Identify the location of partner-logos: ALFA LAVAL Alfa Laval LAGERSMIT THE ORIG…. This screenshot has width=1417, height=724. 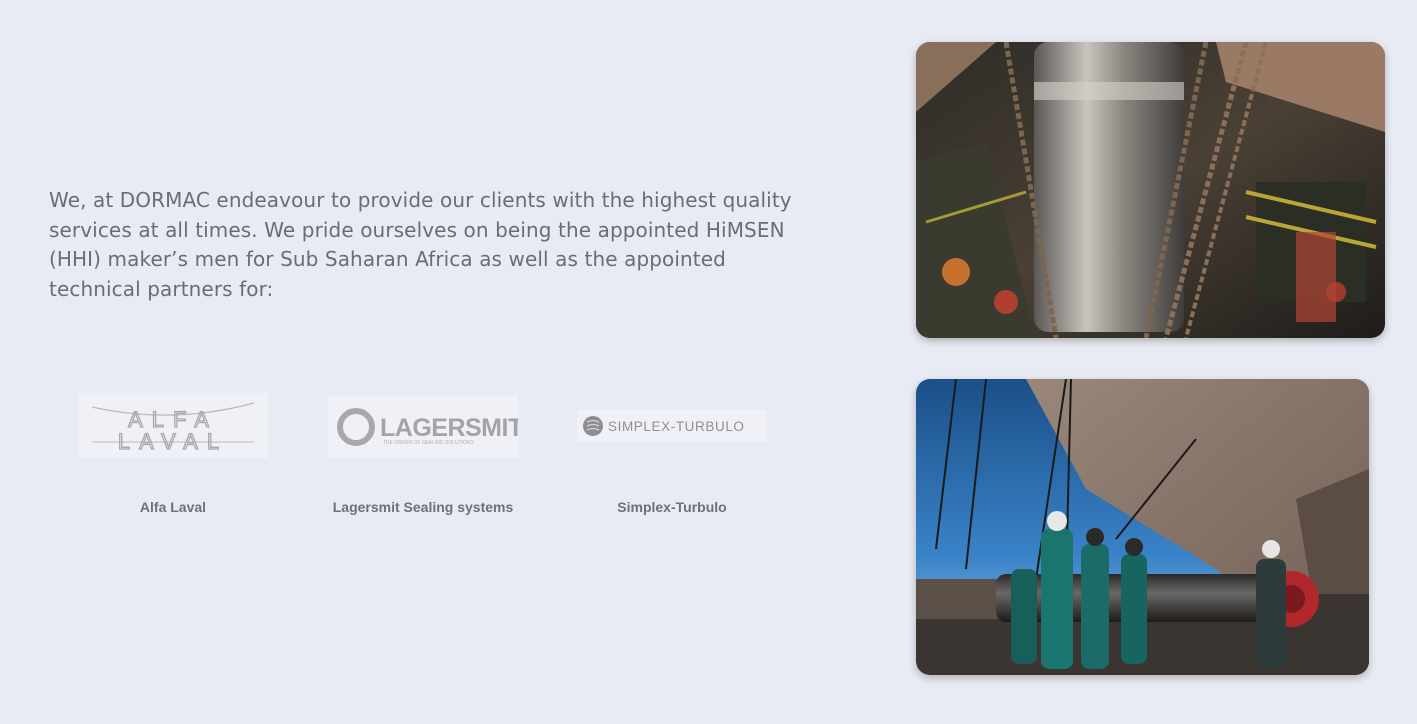
(428, 458).